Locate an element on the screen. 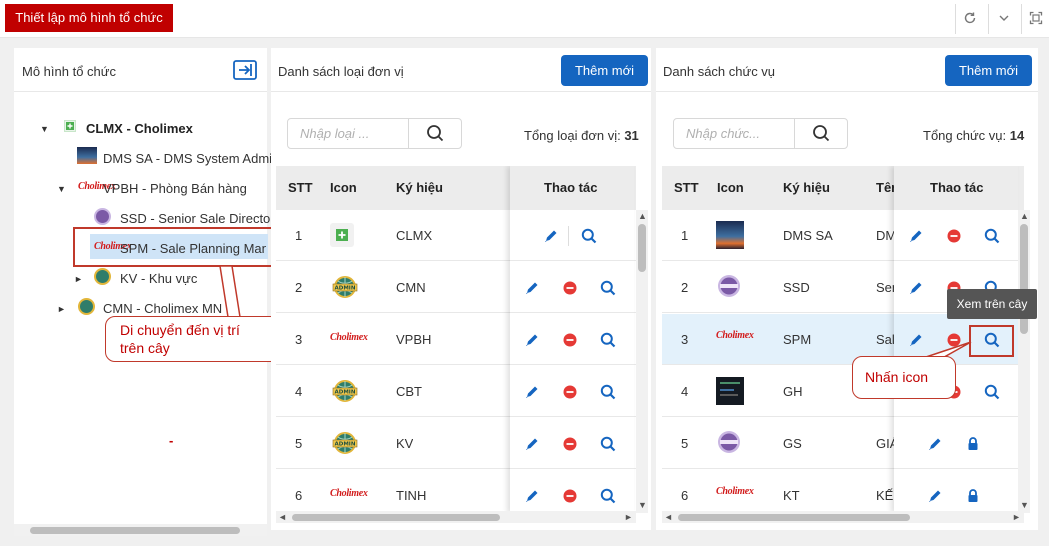 The image size is (1049, 546). cholimex-logo: Cholimex is located at coordinates (349, 493).